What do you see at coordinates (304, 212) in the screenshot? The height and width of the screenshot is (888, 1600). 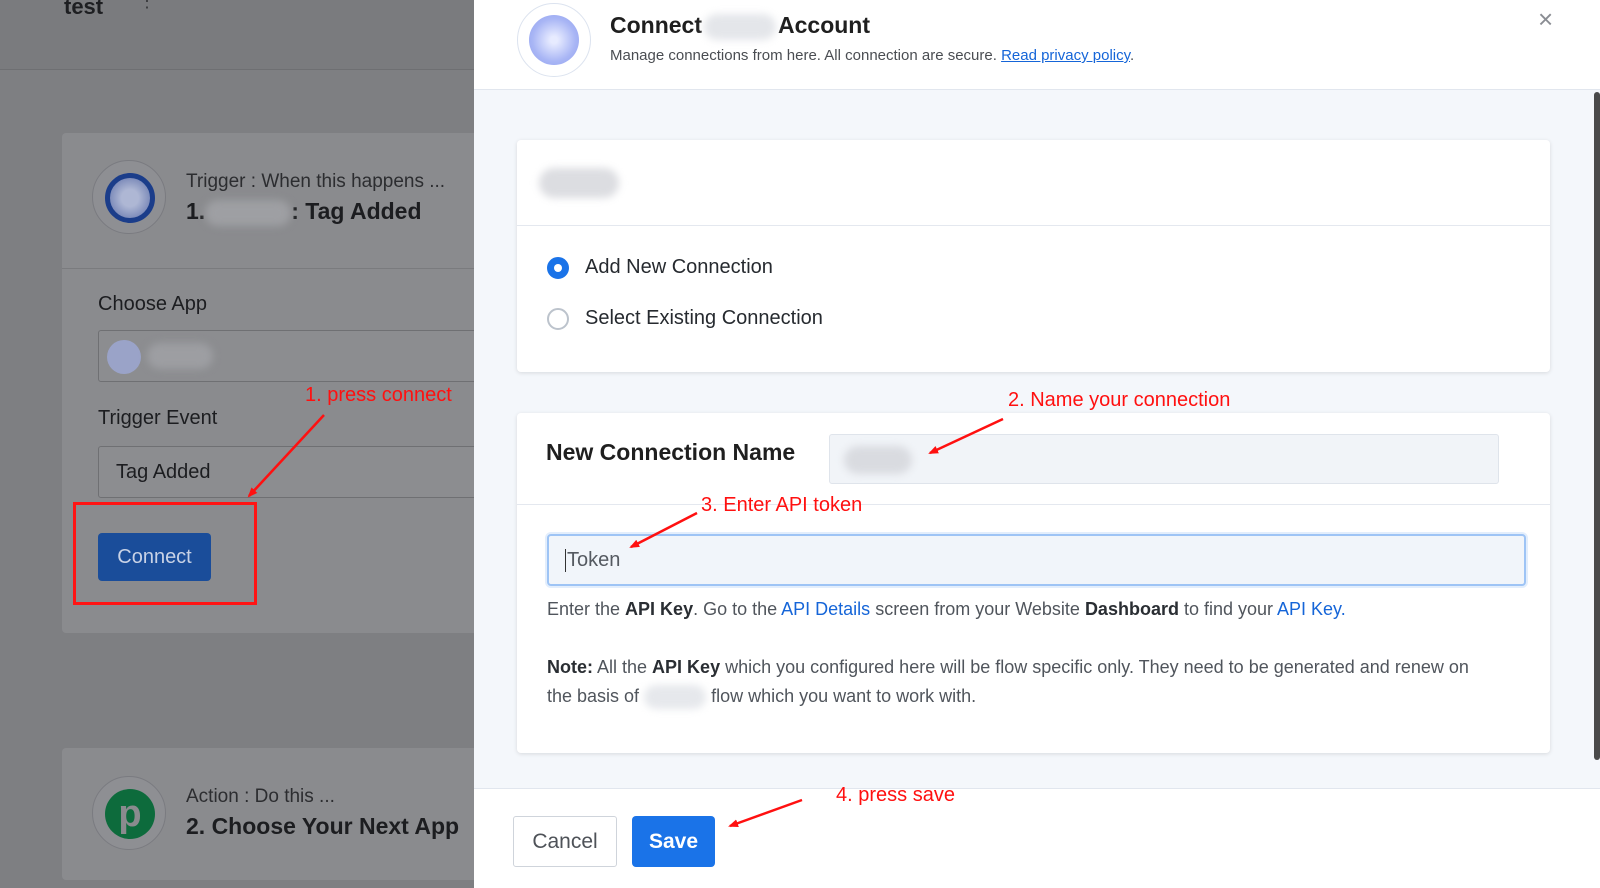 I see `trigger-heading: 1.: Tag Added` at bounding box center [304, 212].